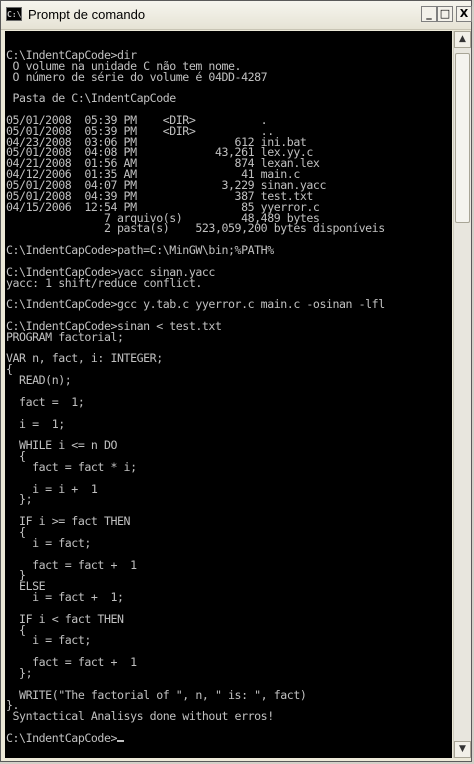 The image size is (474, 764). Describe the element at coordinates (104, 282) in the screenshot. I see `console-line: yacc: 1 shift/reduce conflict.` at that location.